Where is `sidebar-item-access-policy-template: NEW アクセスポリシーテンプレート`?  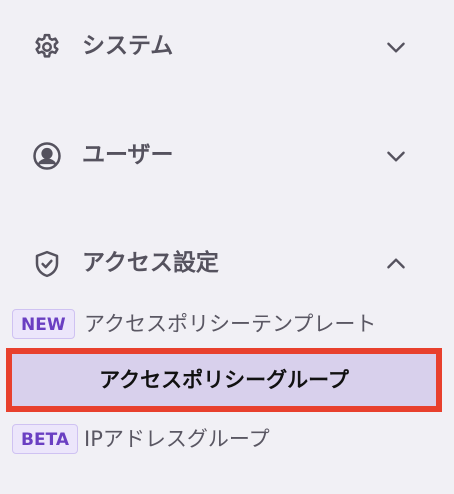 sidebar-item-access-policy-template: NEW アクセスポリシーテンプレート is located at coordinates (227, 324).